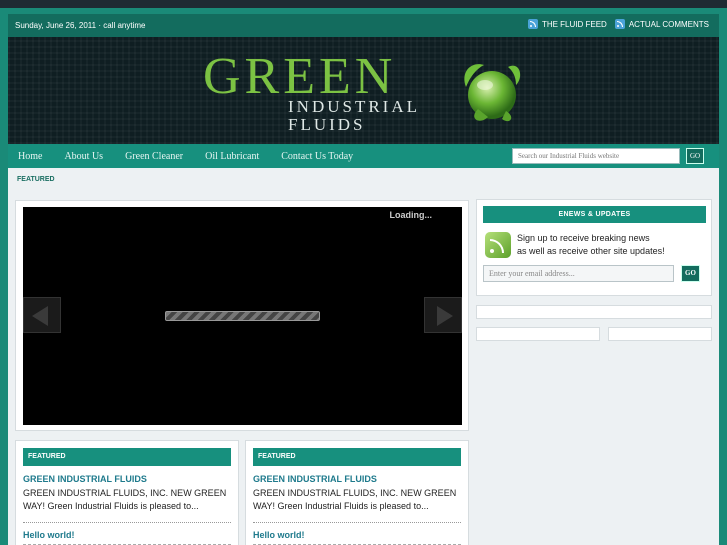  I want to click on comments-feed-label: ACTUAL COMMENTS, so click(668, 24).